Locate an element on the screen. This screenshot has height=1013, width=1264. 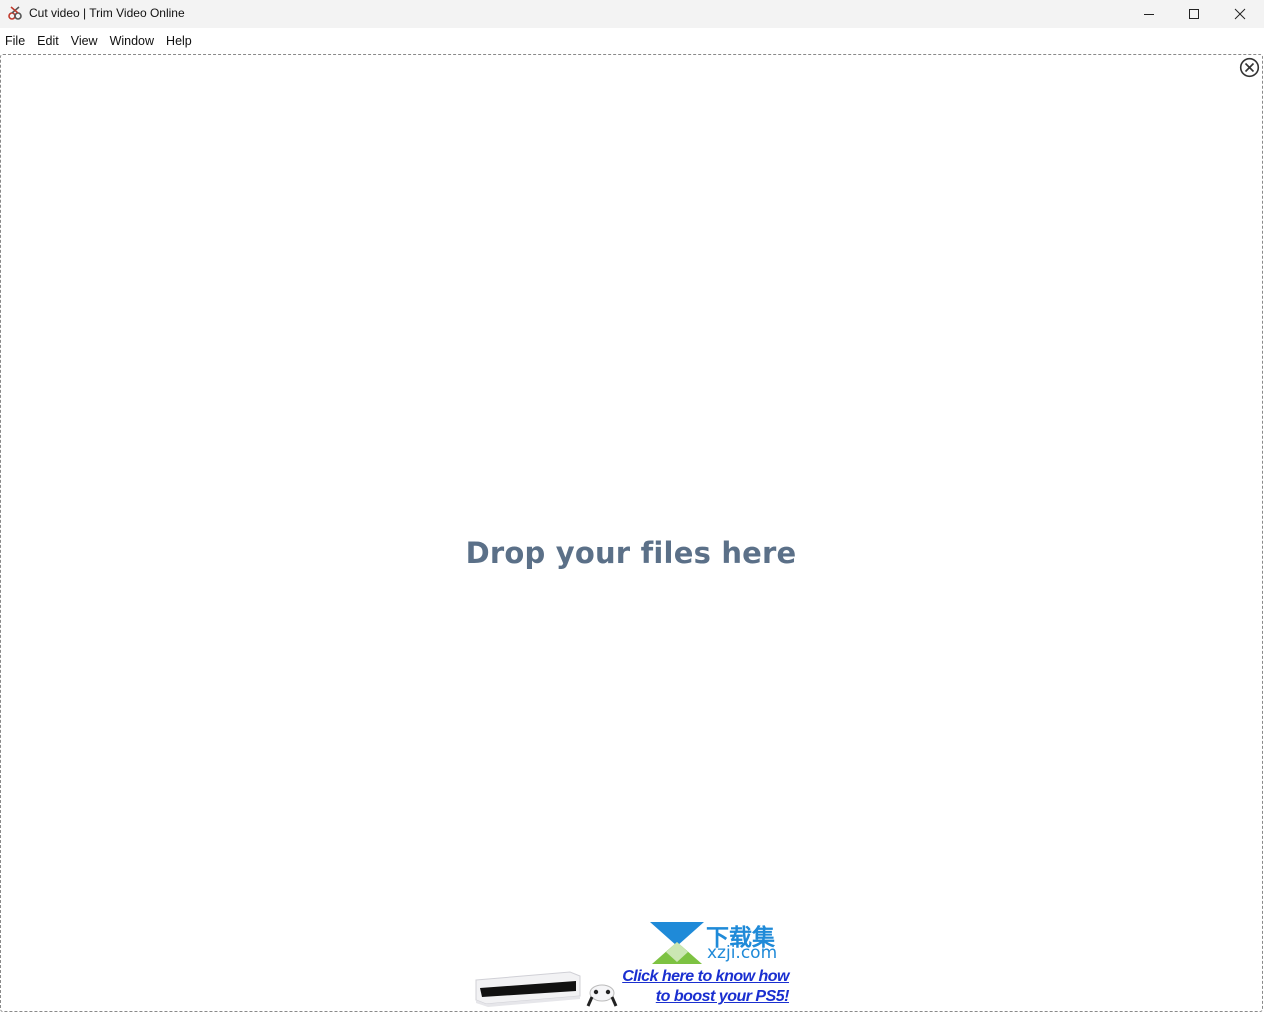
maximize-button is located at coordinates (1194, 14).